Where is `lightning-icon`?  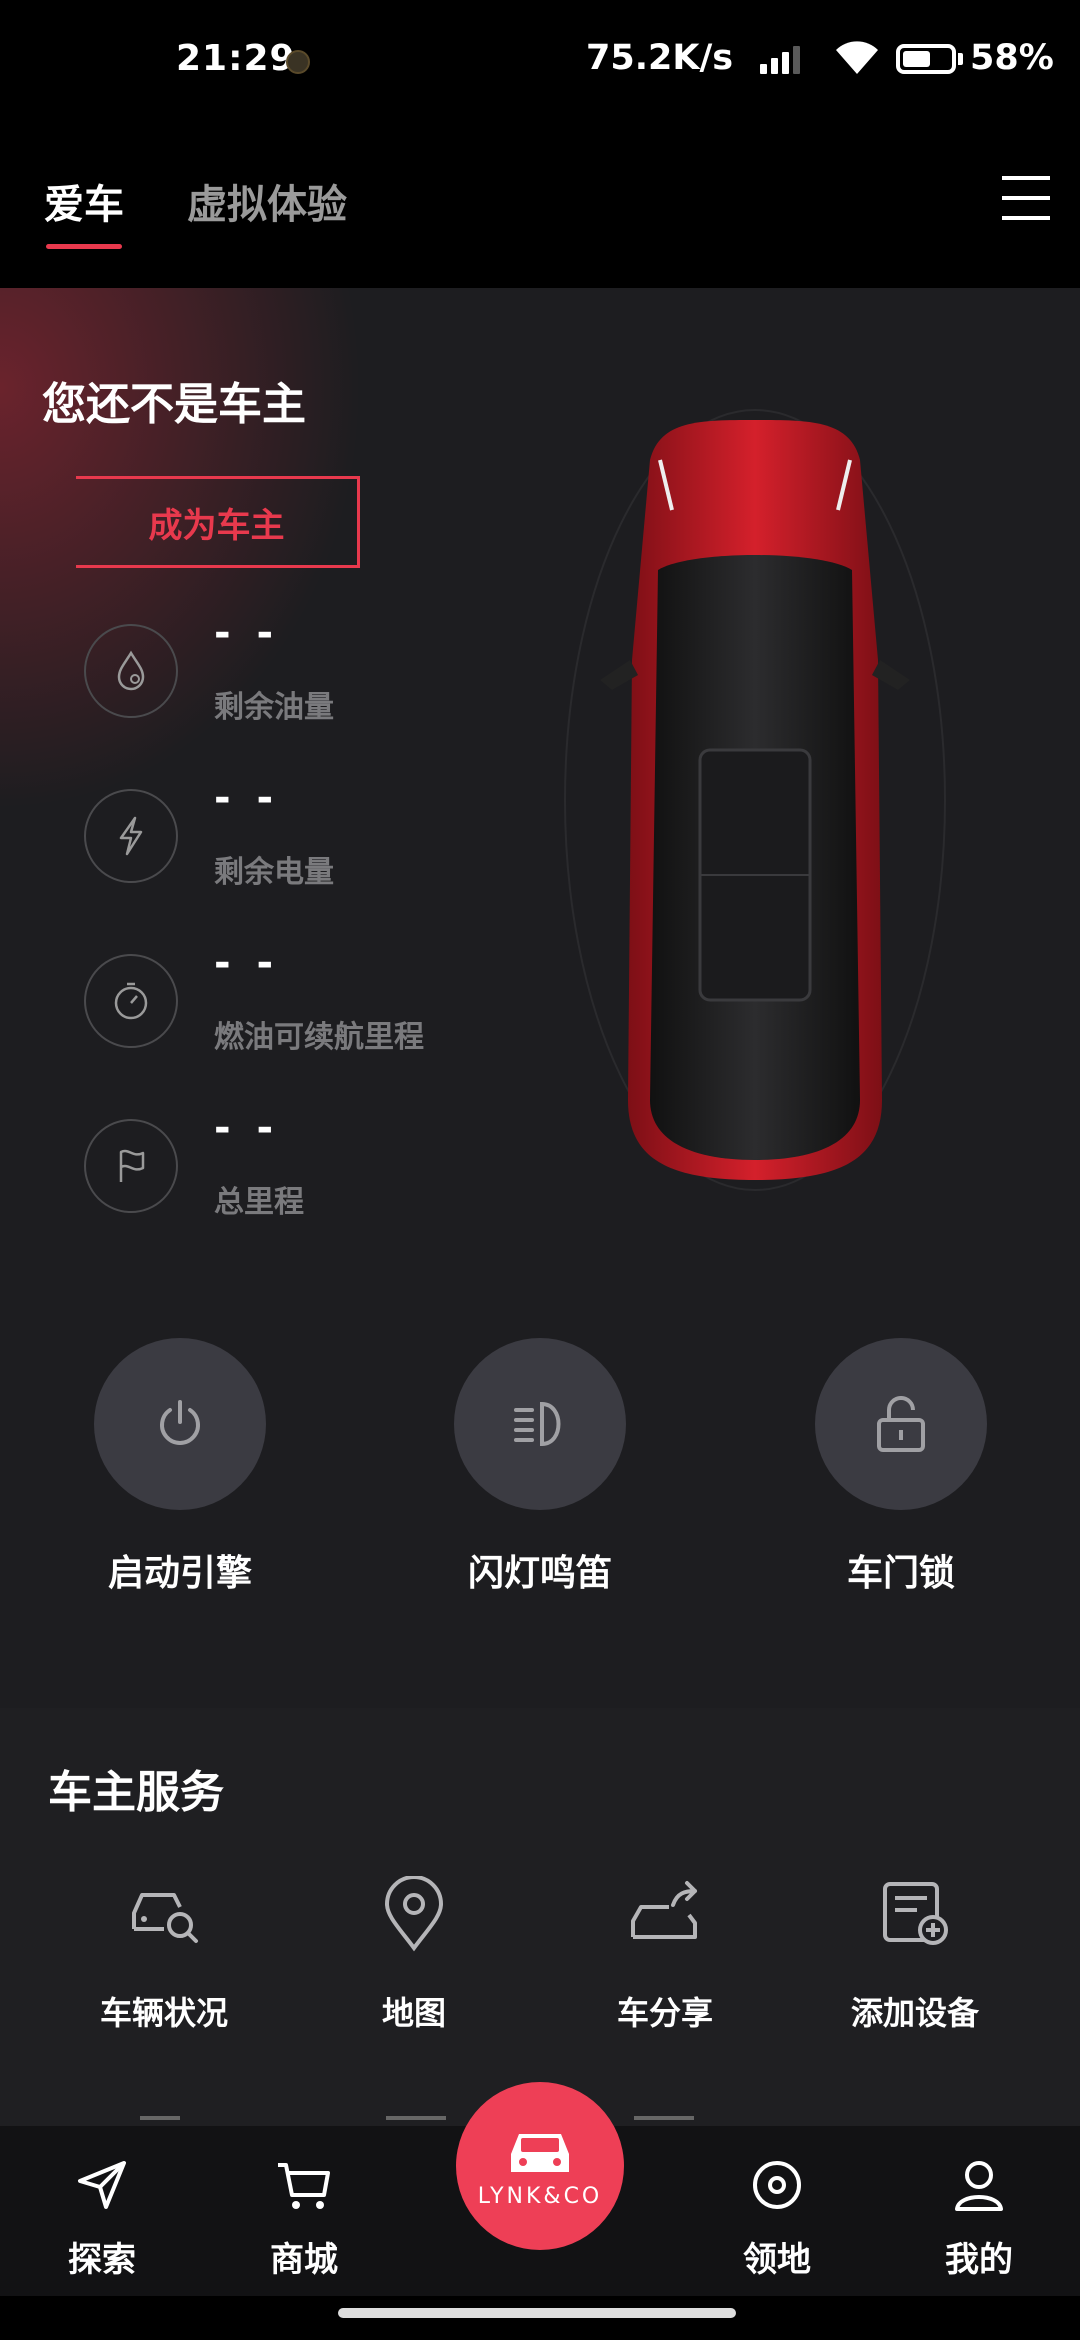
lightning-icon is located at coordinates (131, 836).